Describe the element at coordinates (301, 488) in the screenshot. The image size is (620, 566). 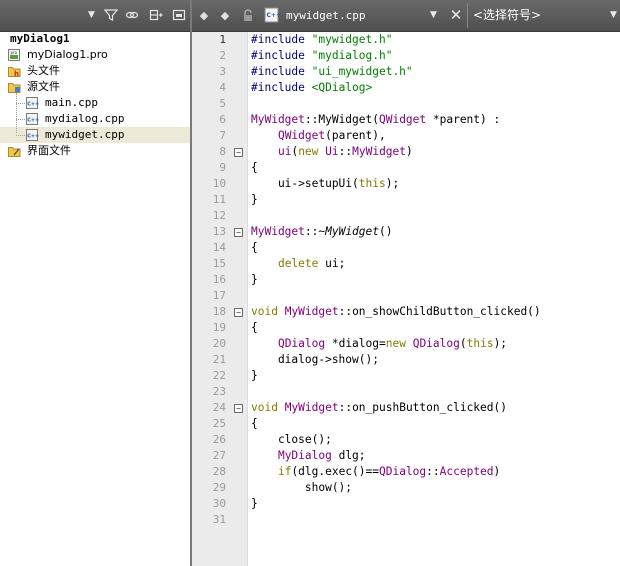
I see `code-line: show();` at that location.